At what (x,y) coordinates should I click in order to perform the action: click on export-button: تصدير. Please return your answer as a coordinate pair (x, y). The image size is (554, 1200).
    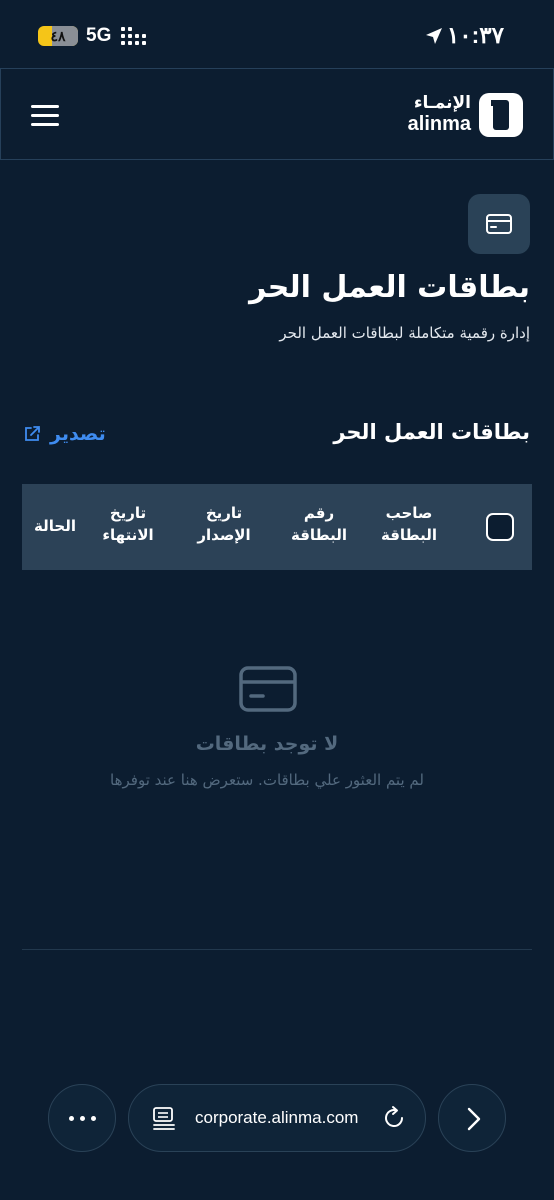
    Looking at the image, I should click on (64, 434).